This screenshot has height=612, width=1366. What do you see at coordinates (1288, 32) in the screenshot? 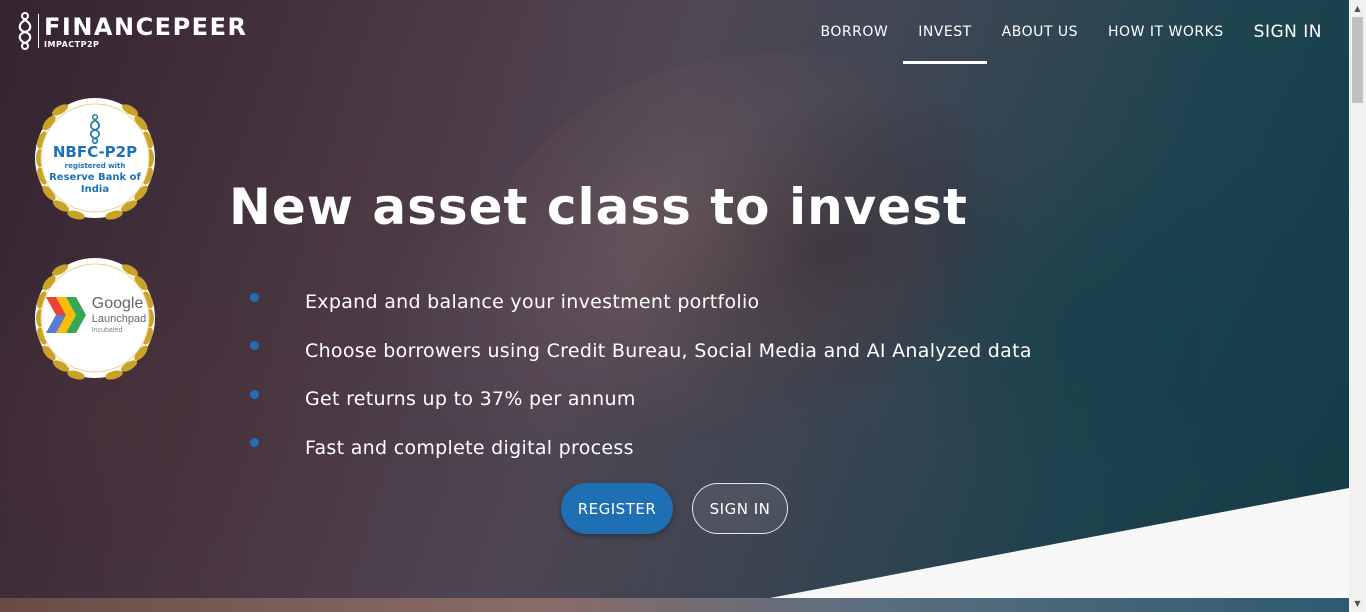
I see `nav-sign-in: SIGN IN` at bounding box center [1288, 32].